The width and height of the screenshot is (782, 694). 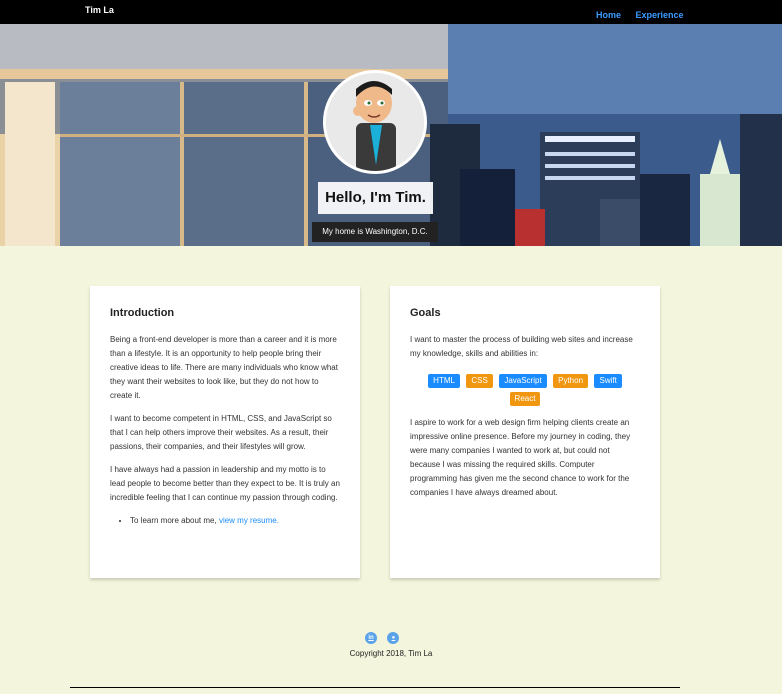 What do you see at coordinates (425, 313) in the screenshot?
I see `goals-heading: Goals` at bounding box center [425, 313].